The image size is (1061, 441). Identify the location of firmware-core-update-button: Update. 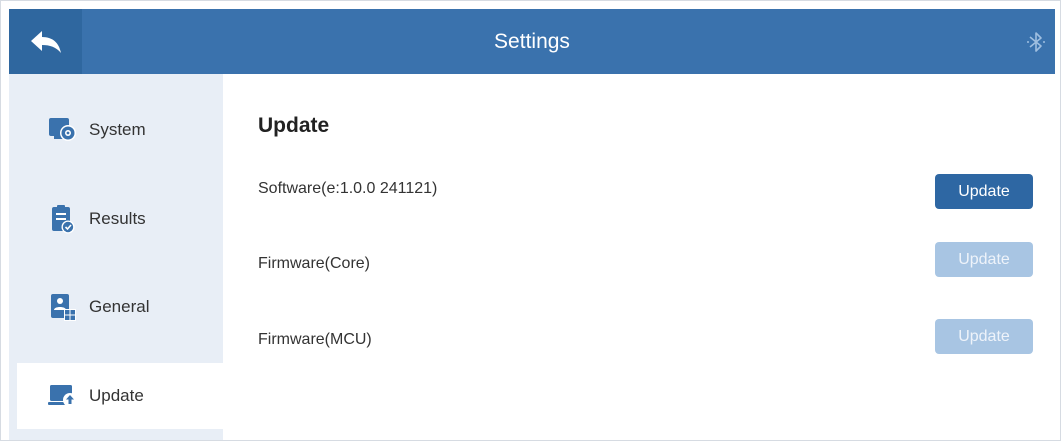
(984, 259).